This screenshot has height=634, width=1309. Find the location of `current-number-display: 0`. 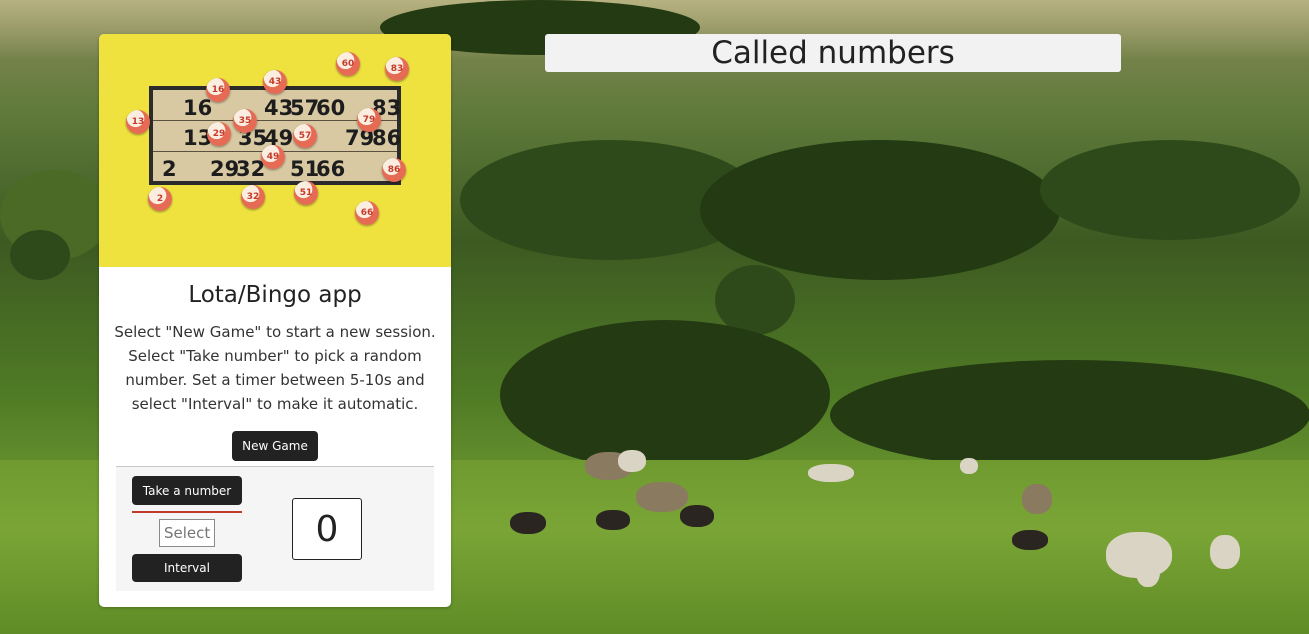

current-number-display: 0 is located at coordinates (327, 529).